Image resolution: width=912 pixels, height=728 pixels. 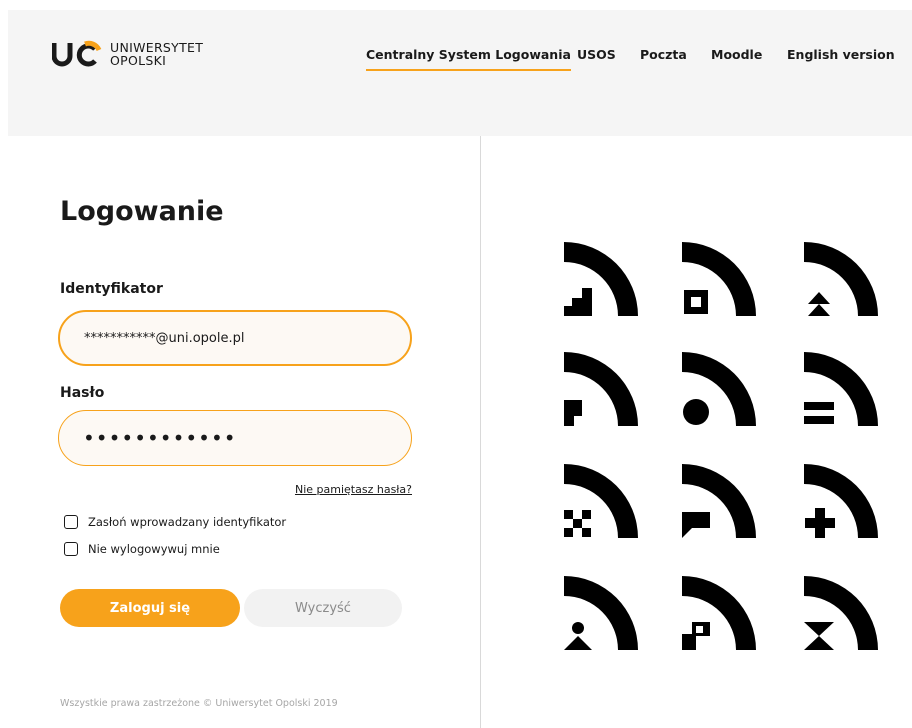 I want to click on hourglass-icon, so click(x=841, y=613).